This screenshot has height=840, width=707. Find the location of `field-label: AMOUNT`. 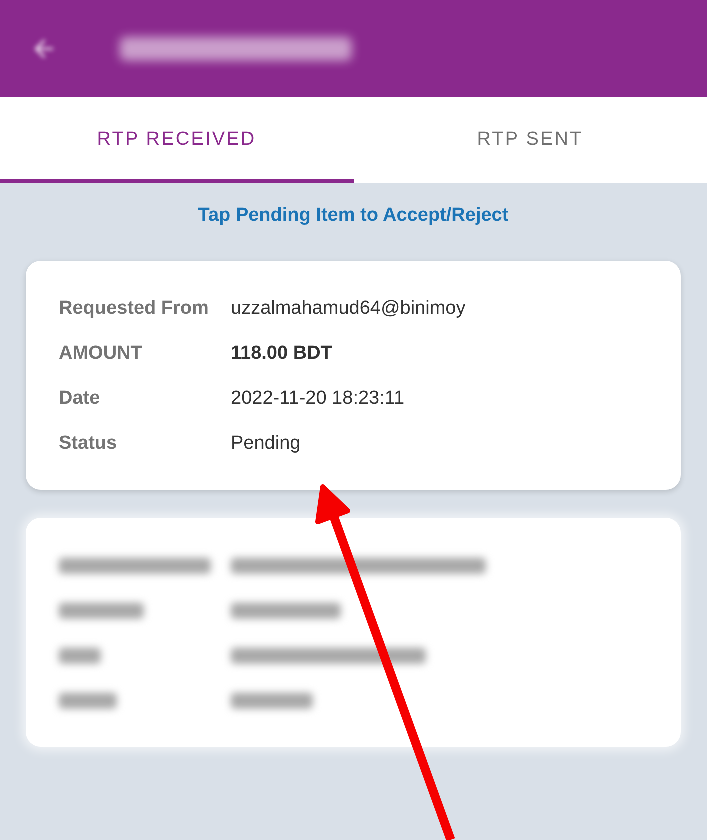

field-label: AMOUNT is located at coordinates (100, 353).